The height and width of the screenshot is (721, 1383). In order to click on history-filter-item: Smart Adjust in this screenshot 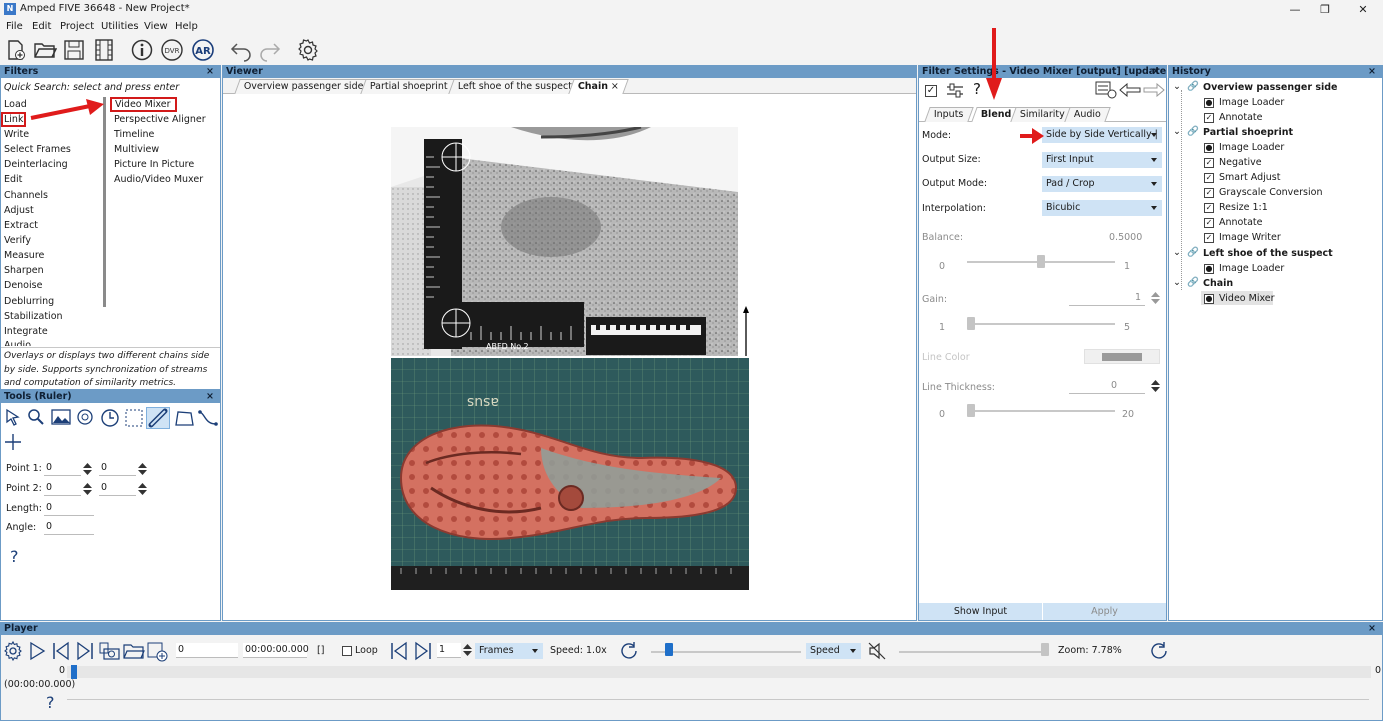, I will do `click(1249, 177)`.